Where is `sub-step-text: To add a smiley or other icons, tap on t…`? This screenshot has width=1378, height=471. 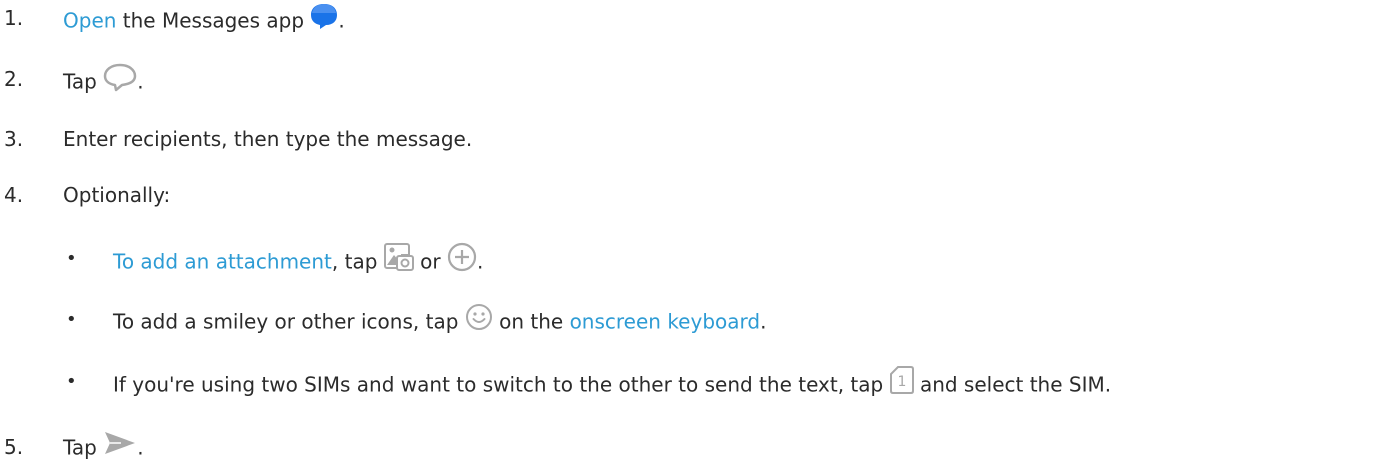 sub-step-text: To add a smiley or other icons, tap on t… is located at coordinates (439, 322).